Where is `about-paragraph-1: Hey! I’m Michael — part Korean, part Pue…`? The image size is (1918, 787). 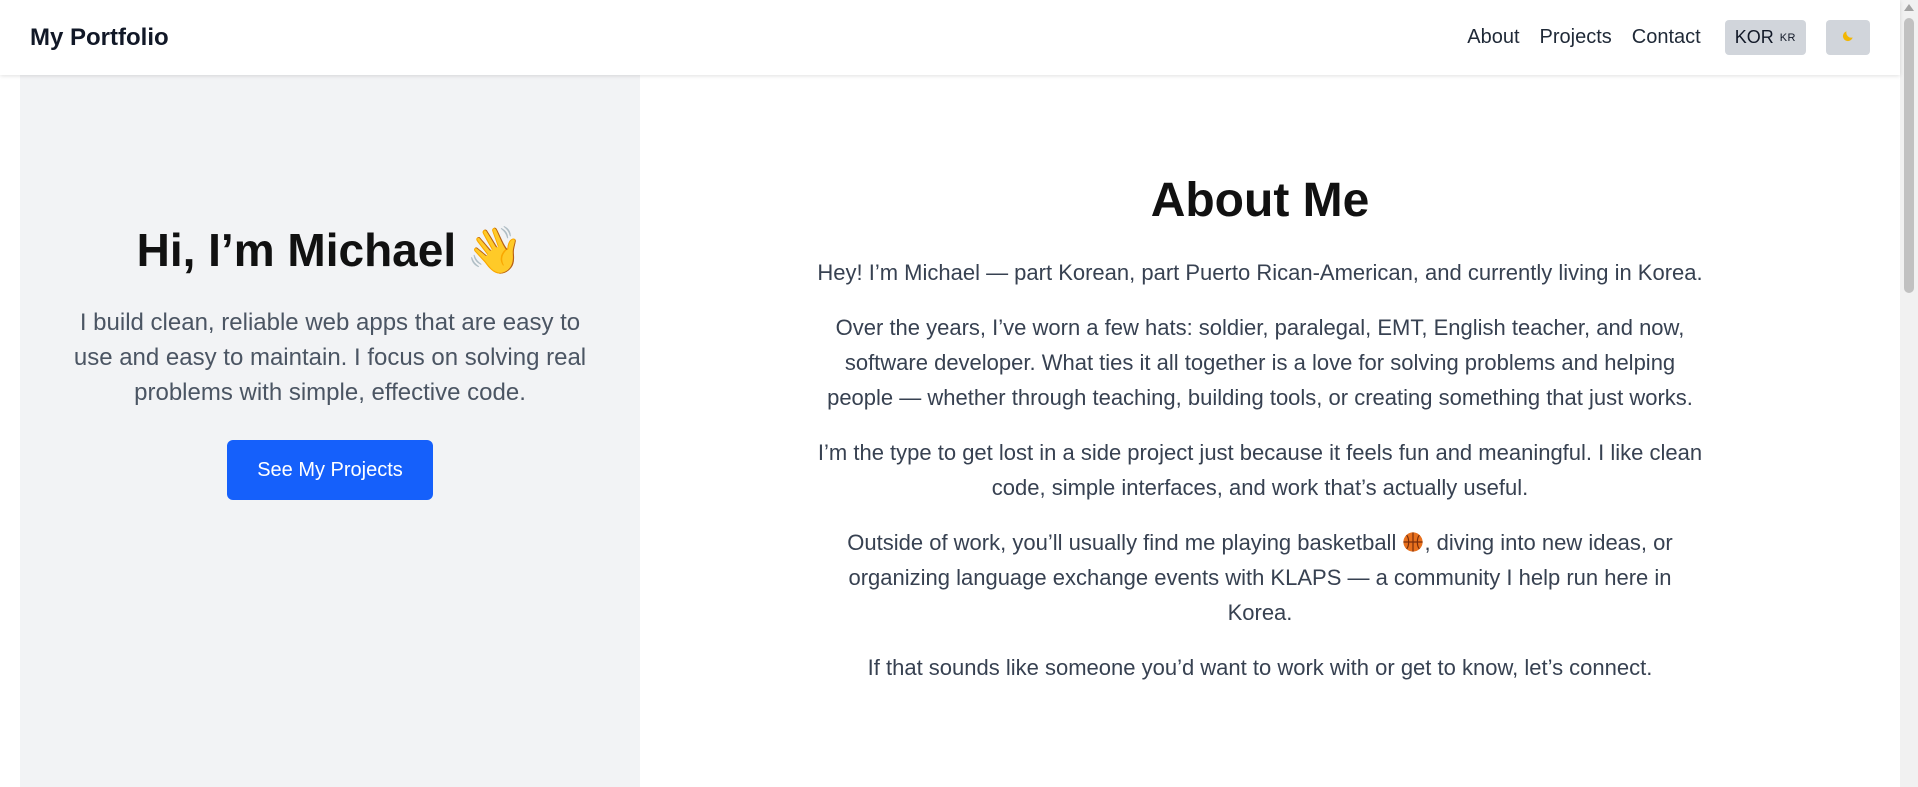 about-paragraph-1: Hey! I’m Michael — part Korean, part Pue… is located at coordinates (1260, 272).